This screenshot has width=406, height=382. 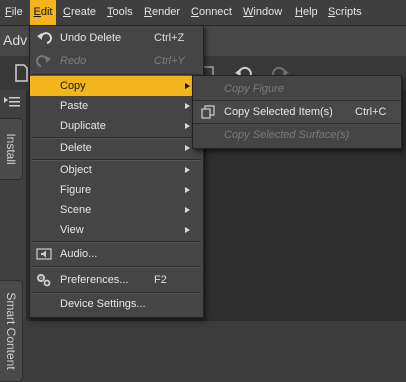 I want to click on pane-menu-icon, so click(x=12, y=102).